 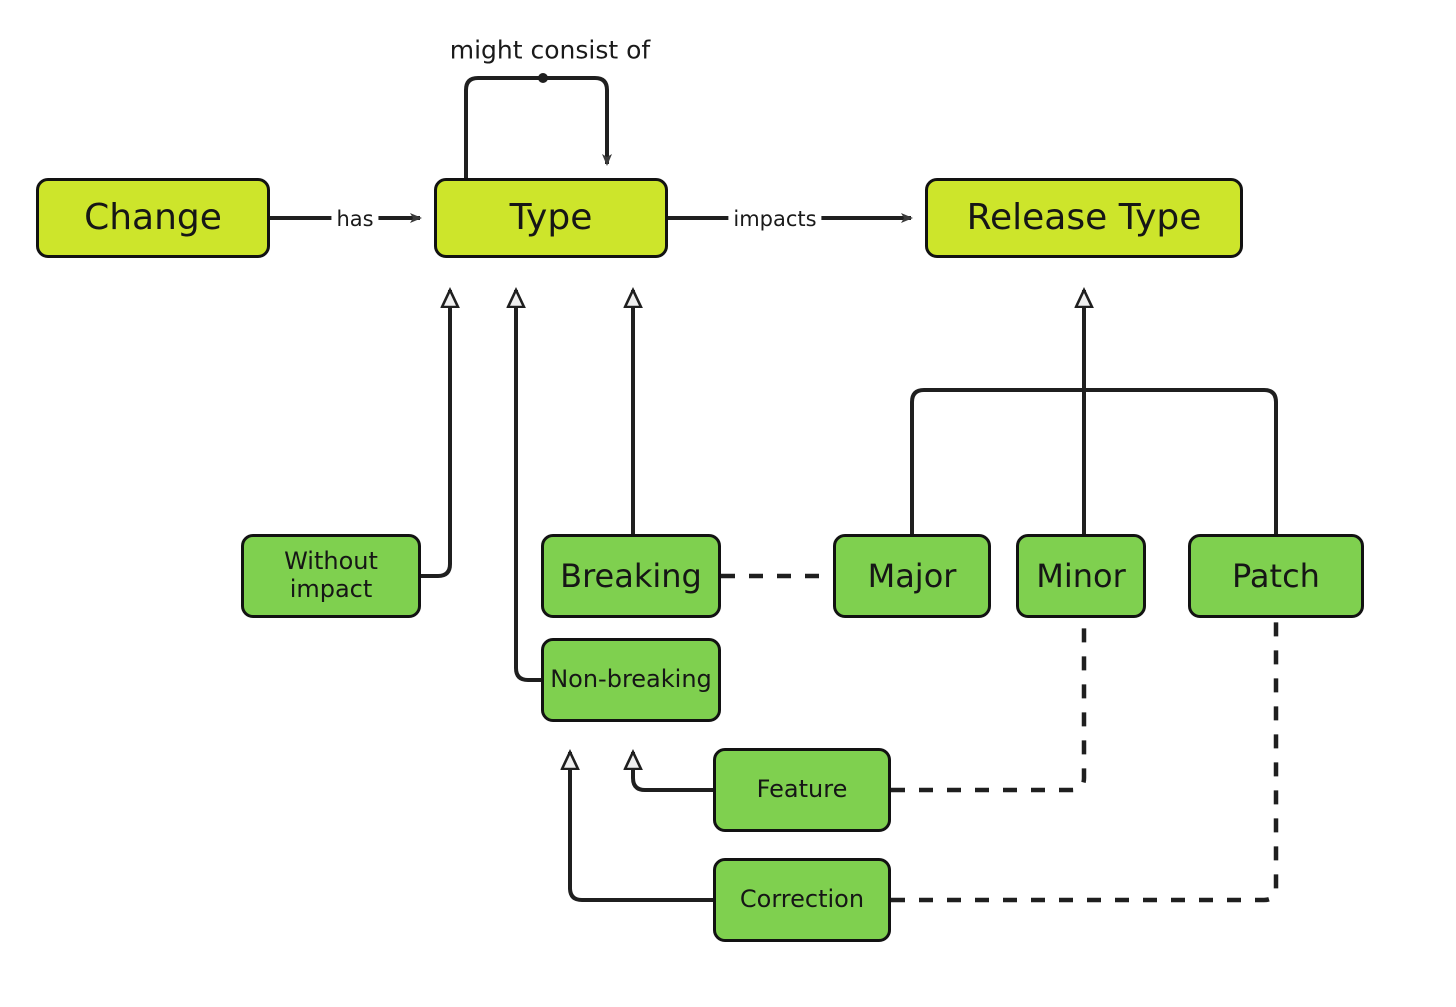 I want to click on edge-feature-to-nonbreaking, so click(x=673, y=772).